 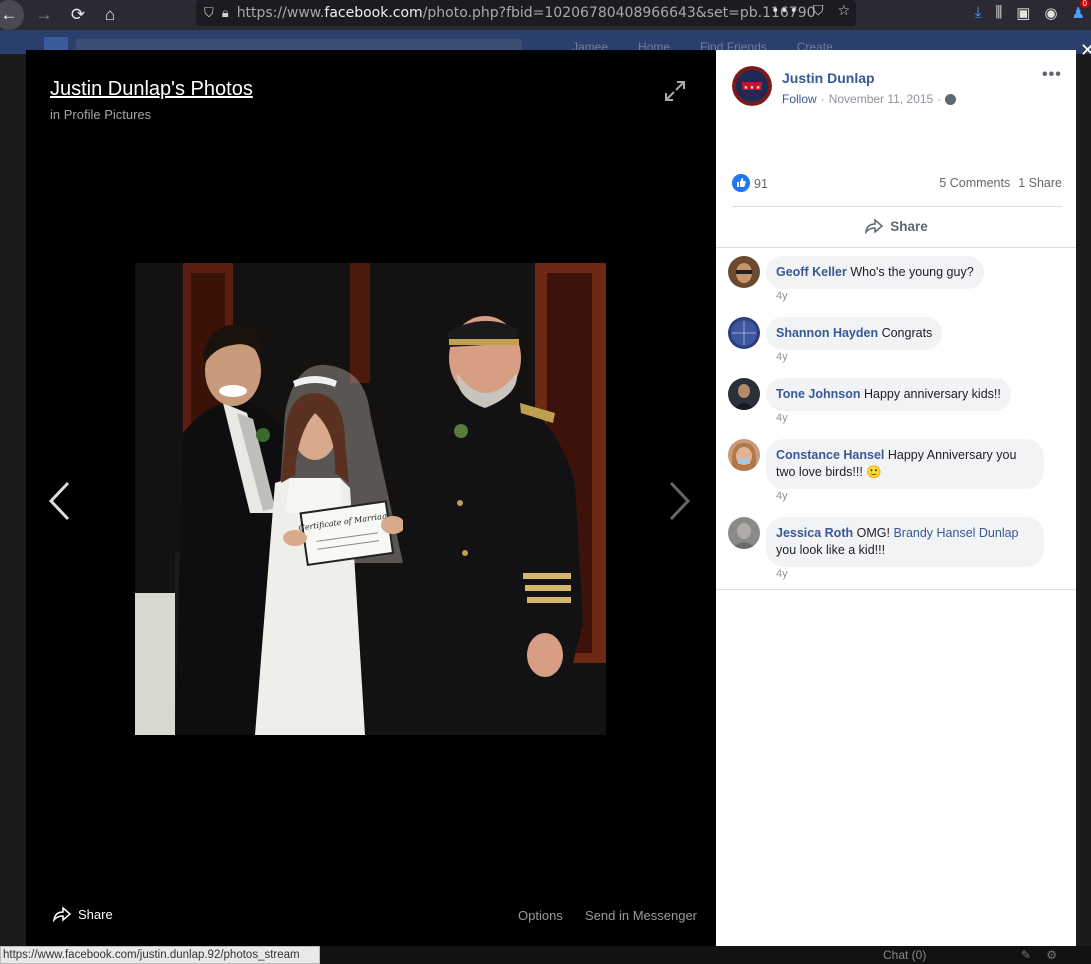 I want to click on browser-tools: ⤓ ⫼ ▣ ◉ ♟ 0, so click(x=1032, y=11).